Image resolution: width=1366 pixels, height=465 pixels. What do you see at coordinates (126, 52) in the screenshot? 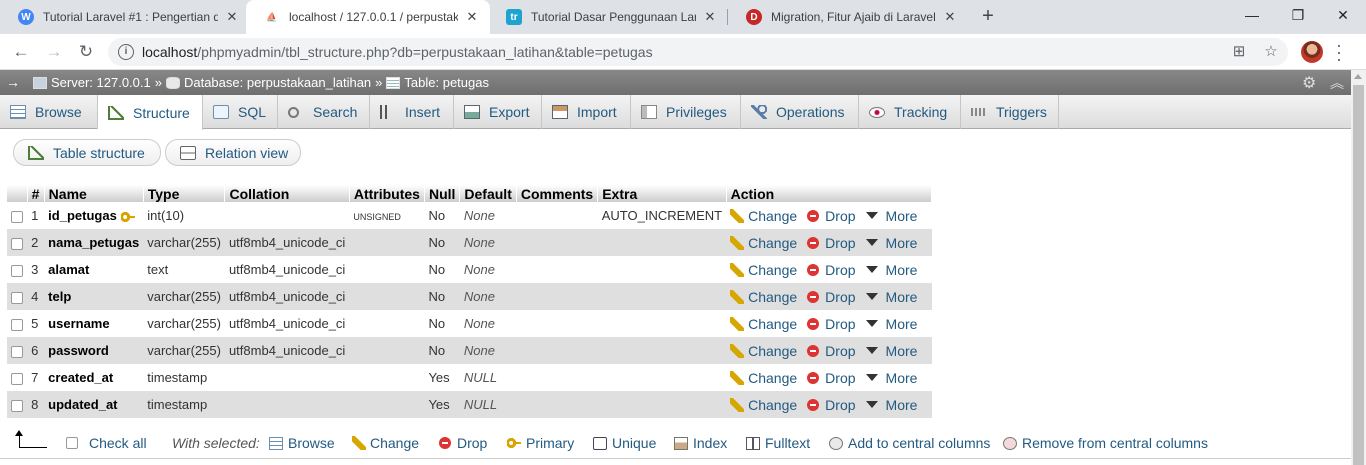
I see `site-info-icon: i` at bounding box center [126, 52].